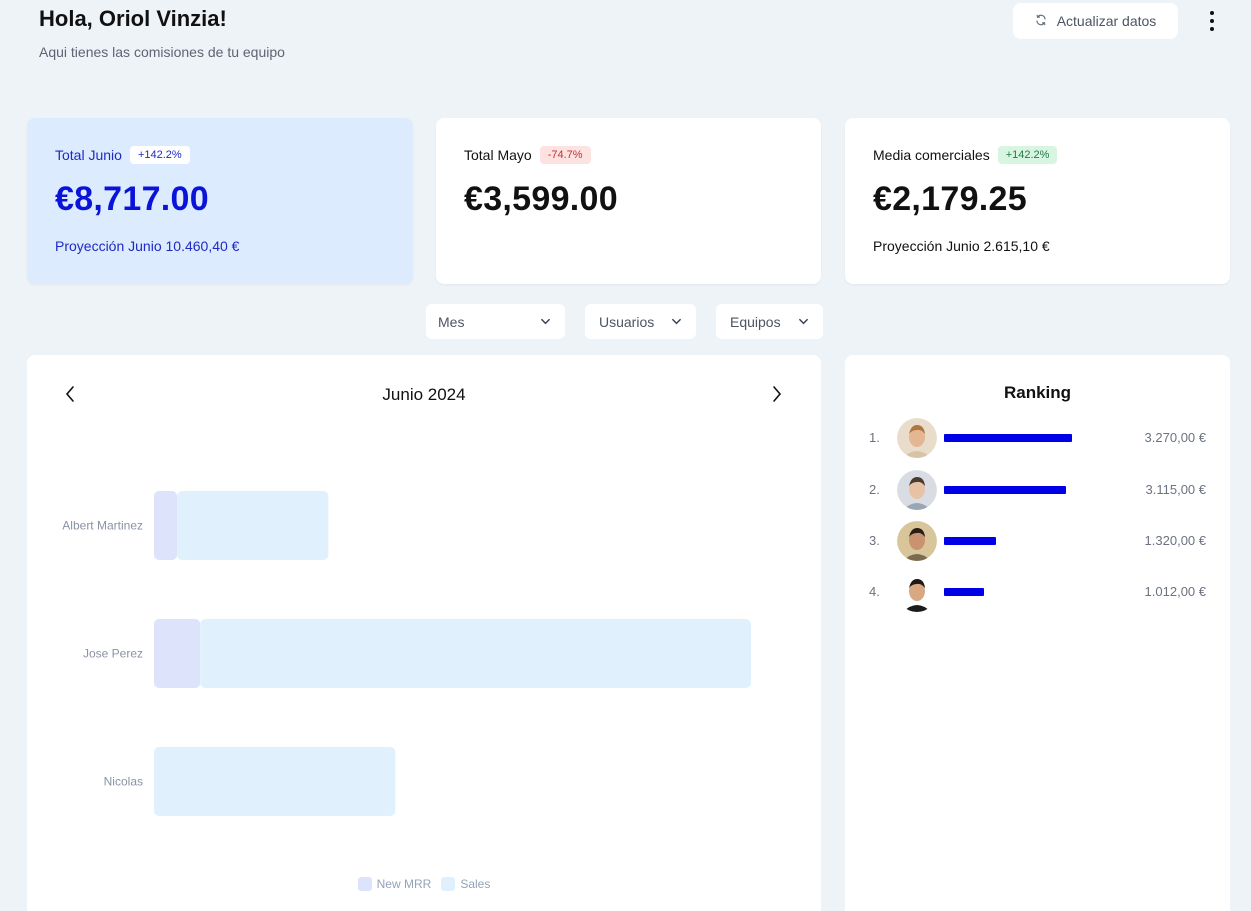  Describe the element at coordinates (565, 155) in the screenshot. I see `kpi-change-badge: -74.7%` at that location.